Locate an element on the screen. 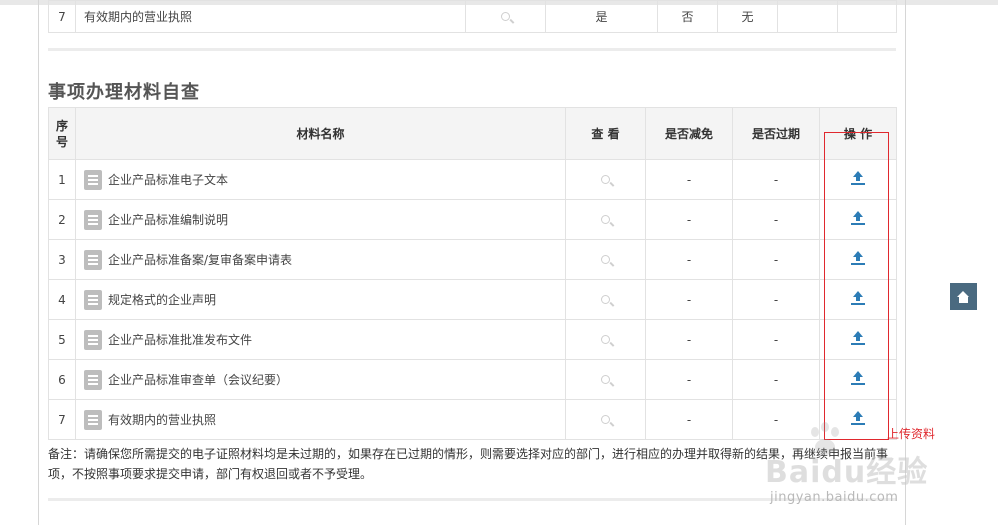  row-index: 4 is located at coordinates (62, 299).